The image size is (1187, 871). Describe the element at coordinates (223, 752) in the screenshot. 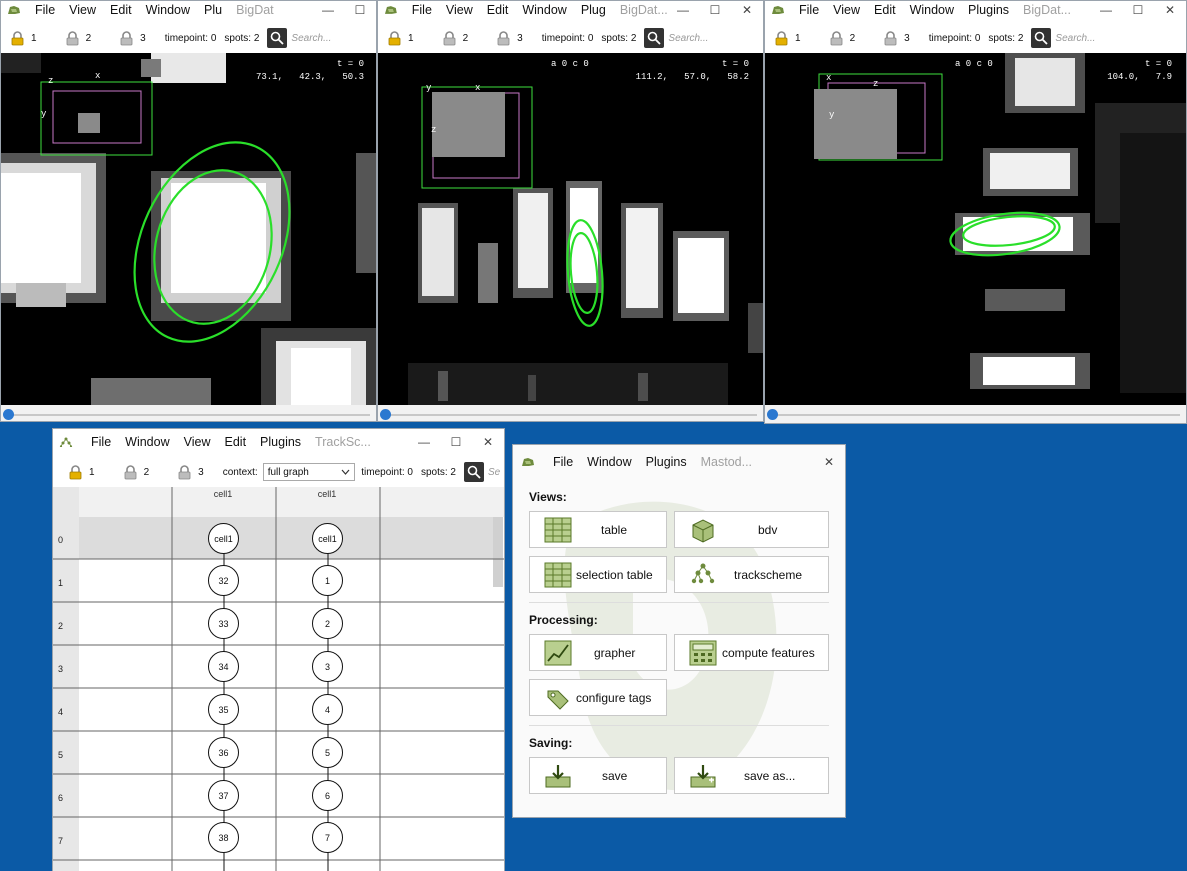

I see `track-node: 36` at that location.